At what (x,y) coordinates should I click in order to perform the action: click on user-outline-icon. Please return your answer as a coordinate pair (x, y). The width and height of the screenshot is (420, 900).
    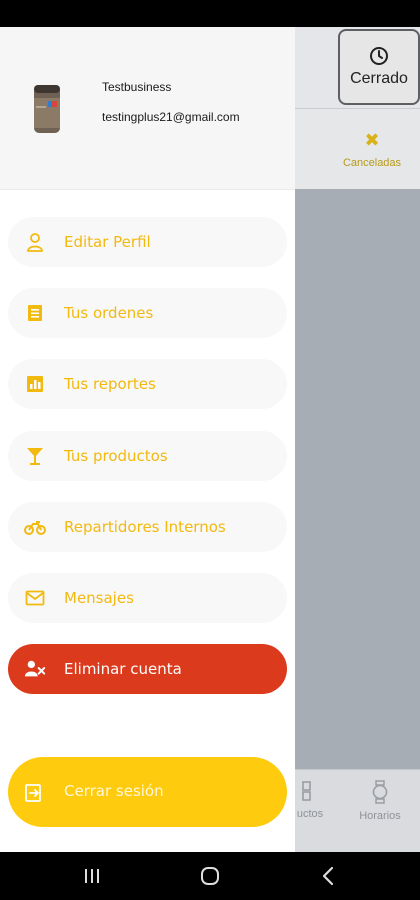
    Looking at the image, I should click on (35, 242).